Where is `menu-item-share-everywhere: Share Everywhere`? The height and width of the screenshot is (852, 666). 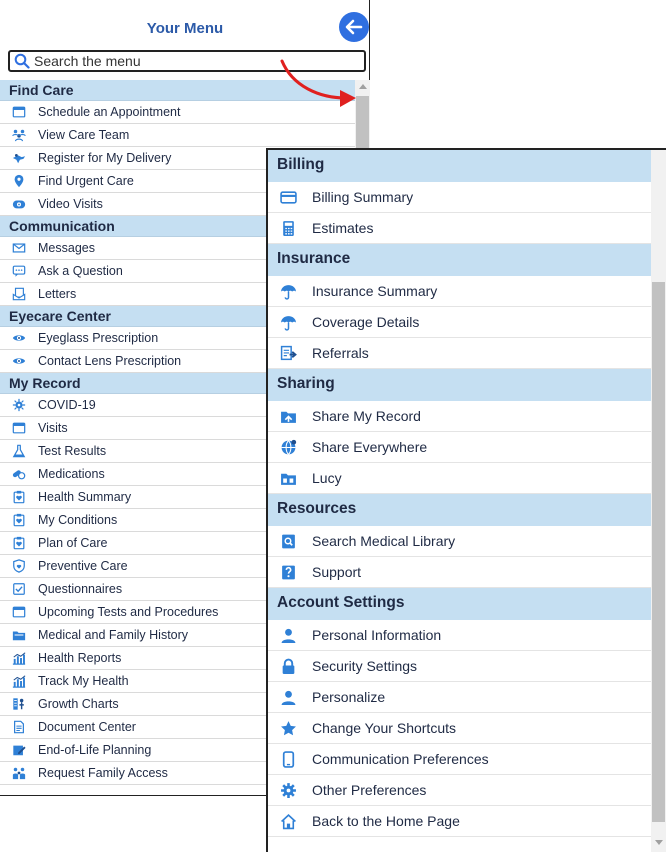
menu-item-share-everywhere: Share Everywhere is located at coordinates (459, 447).